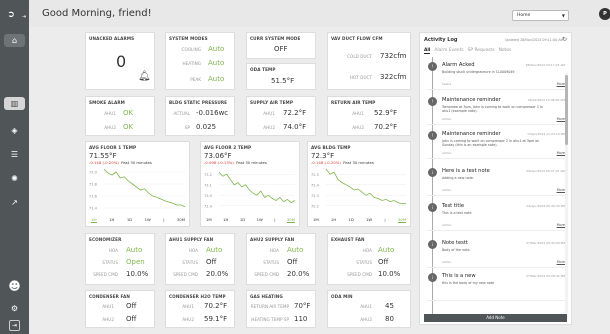 The image size is (610, 334). Describe the element at coordinates (14, 286) in the screenshot. I see `user-icon: ☻` at that location.